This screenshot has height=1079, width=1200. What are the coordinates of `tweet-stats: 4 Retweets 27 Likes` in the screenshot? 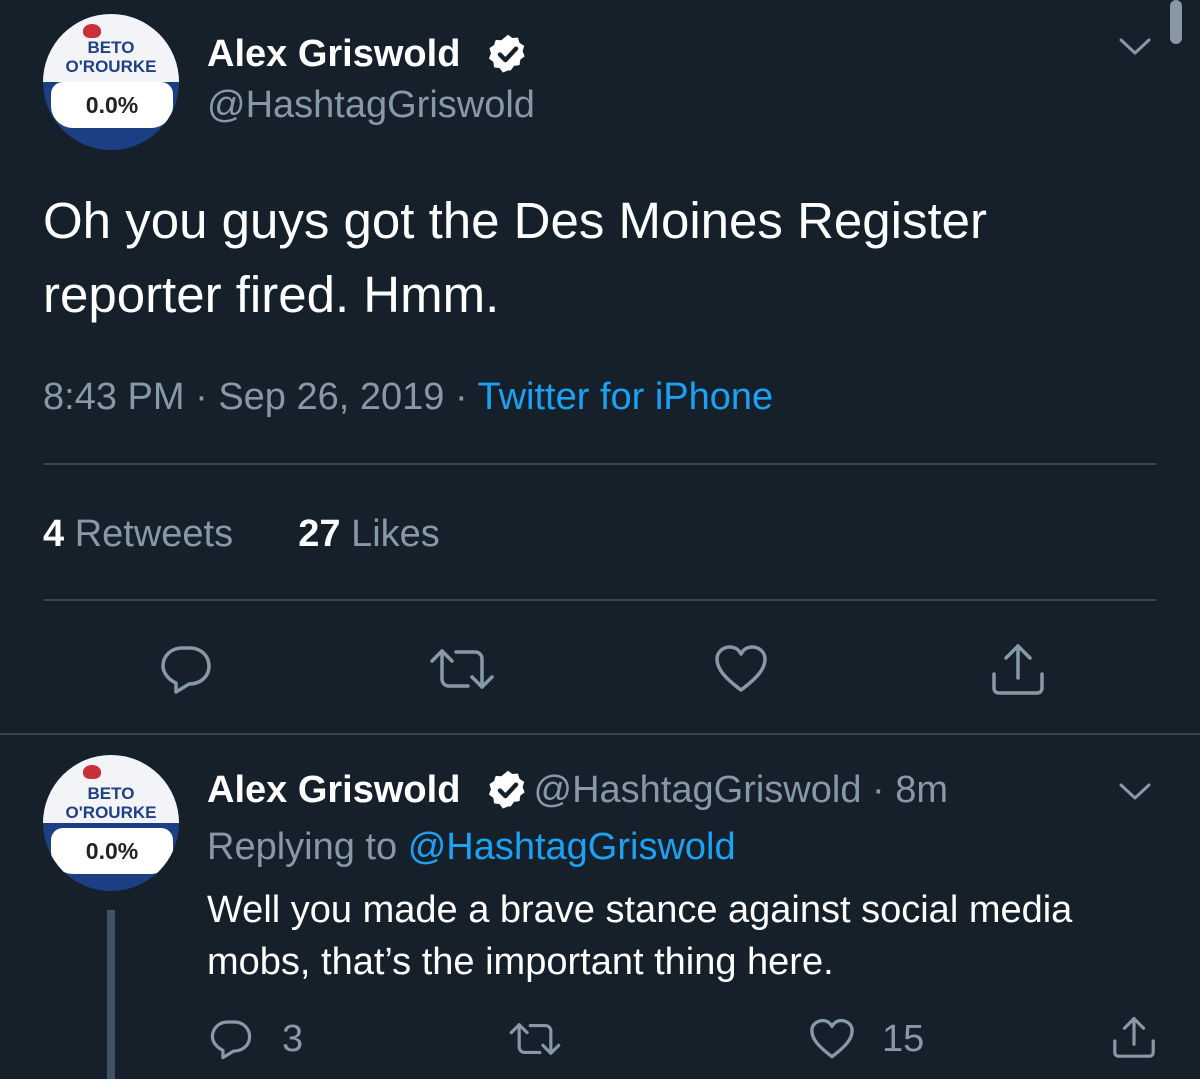 It's located at (241, 534).